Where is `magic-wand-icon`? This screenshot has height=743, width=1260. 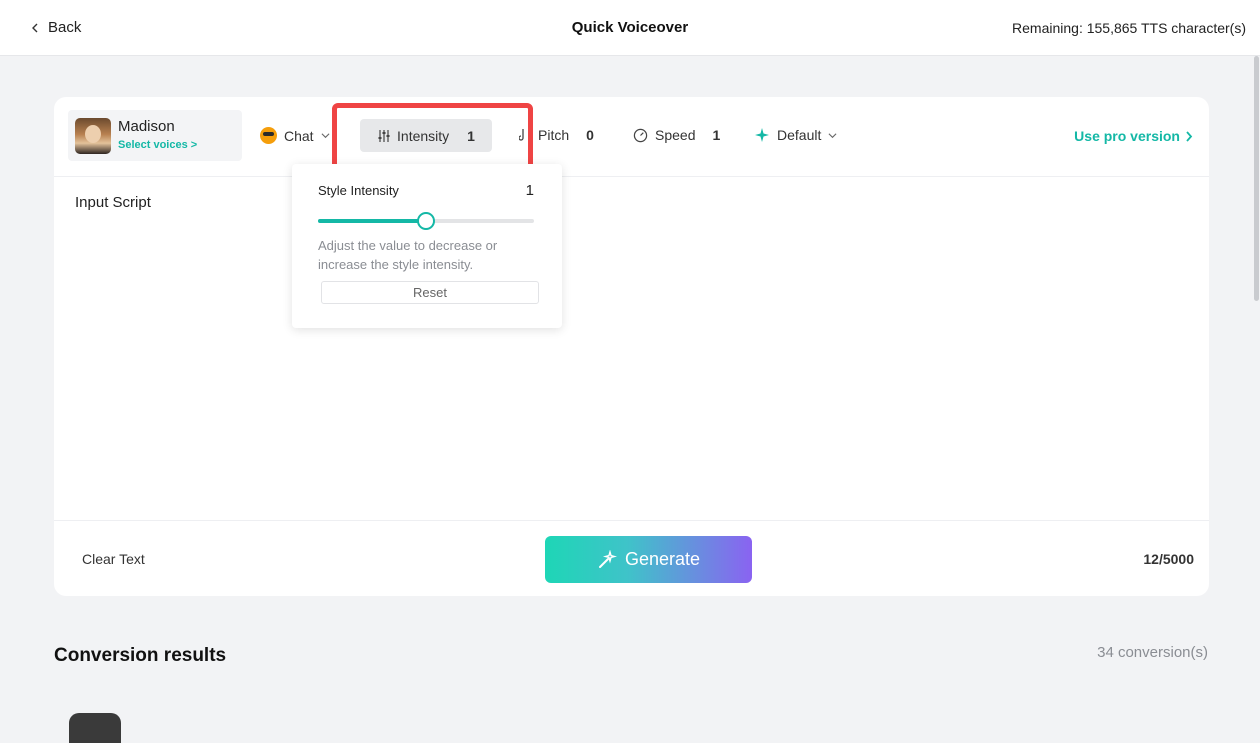 magic-wand-icon is located at coordinates (607, 558).